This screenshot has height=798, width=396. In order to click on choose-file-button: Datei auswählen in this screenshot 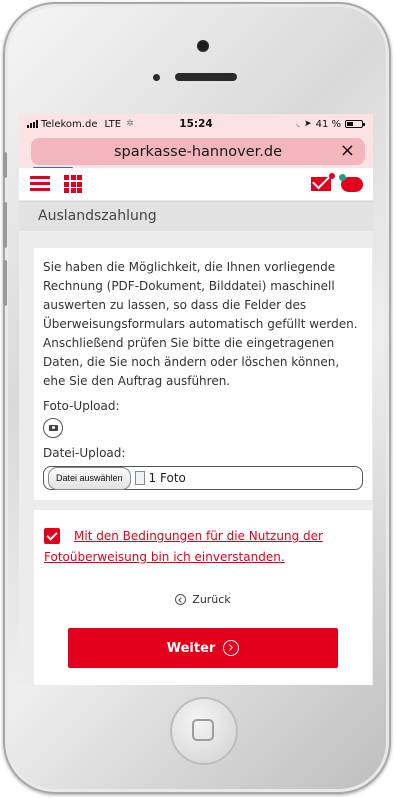, I will do `click(89, 478)`.